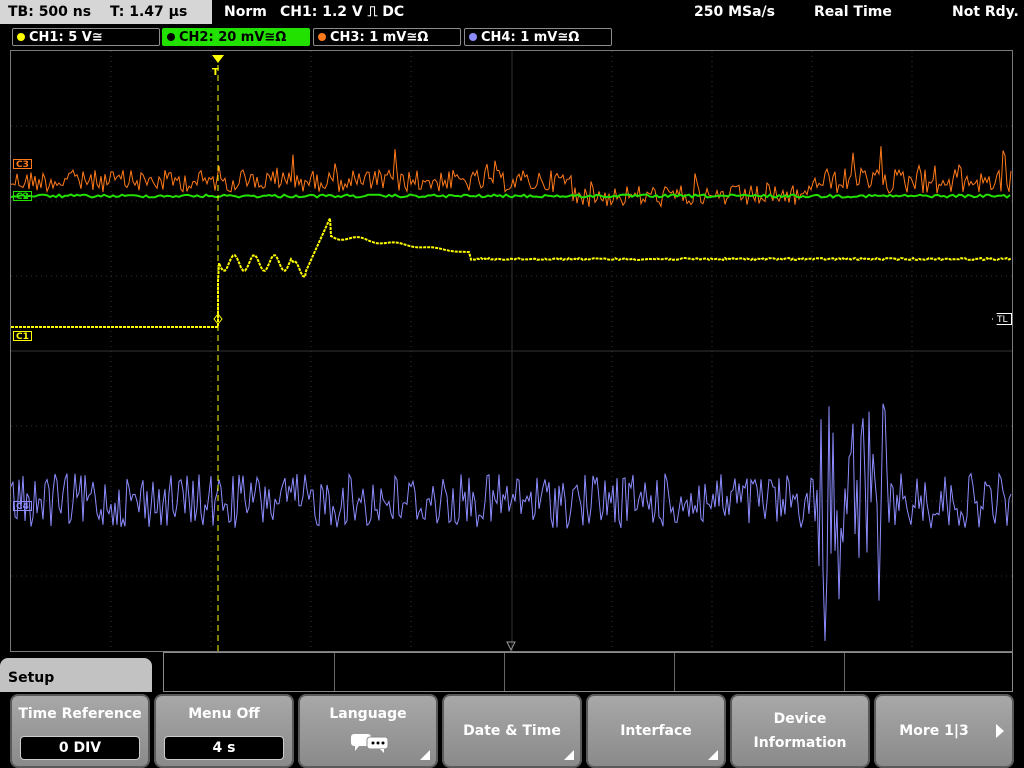 The image size is (1024, 768). Describe the element at coordinates (218, 59) in the screenshot. I see `trigger-position-marker` at that location.